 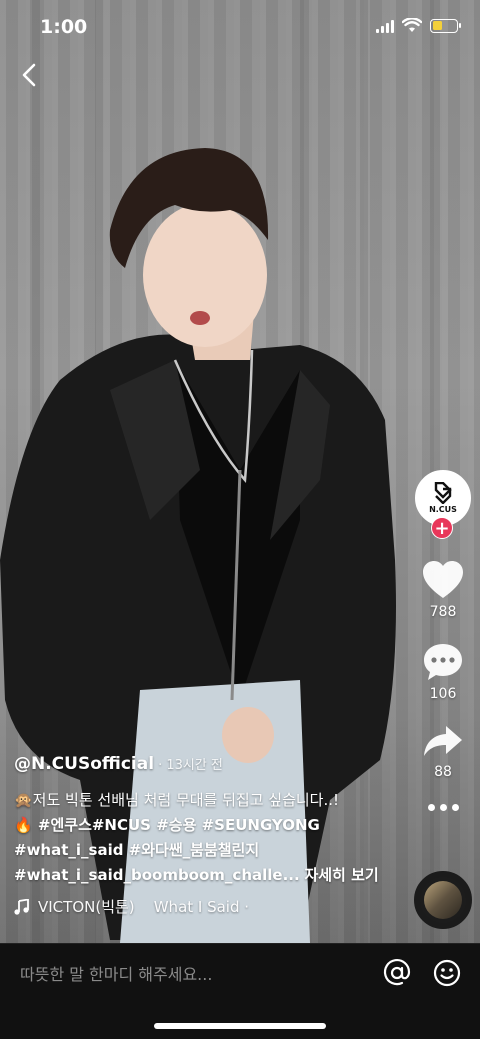 I want to click on follow-button: +, so click(x=442, y=528).